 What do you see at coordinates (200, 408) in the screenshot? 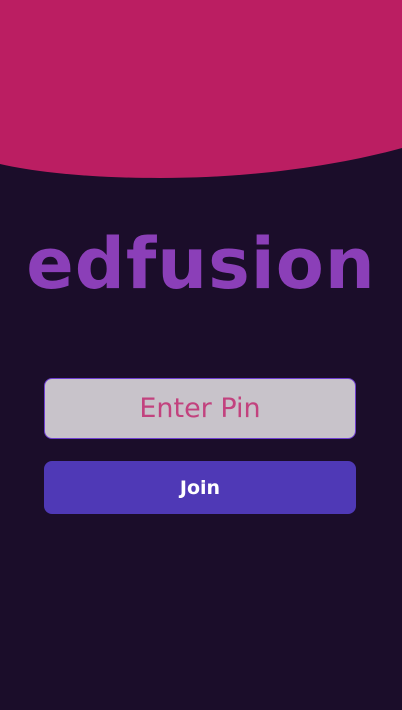
I see `pin-input` at bounding box center [200, 408].